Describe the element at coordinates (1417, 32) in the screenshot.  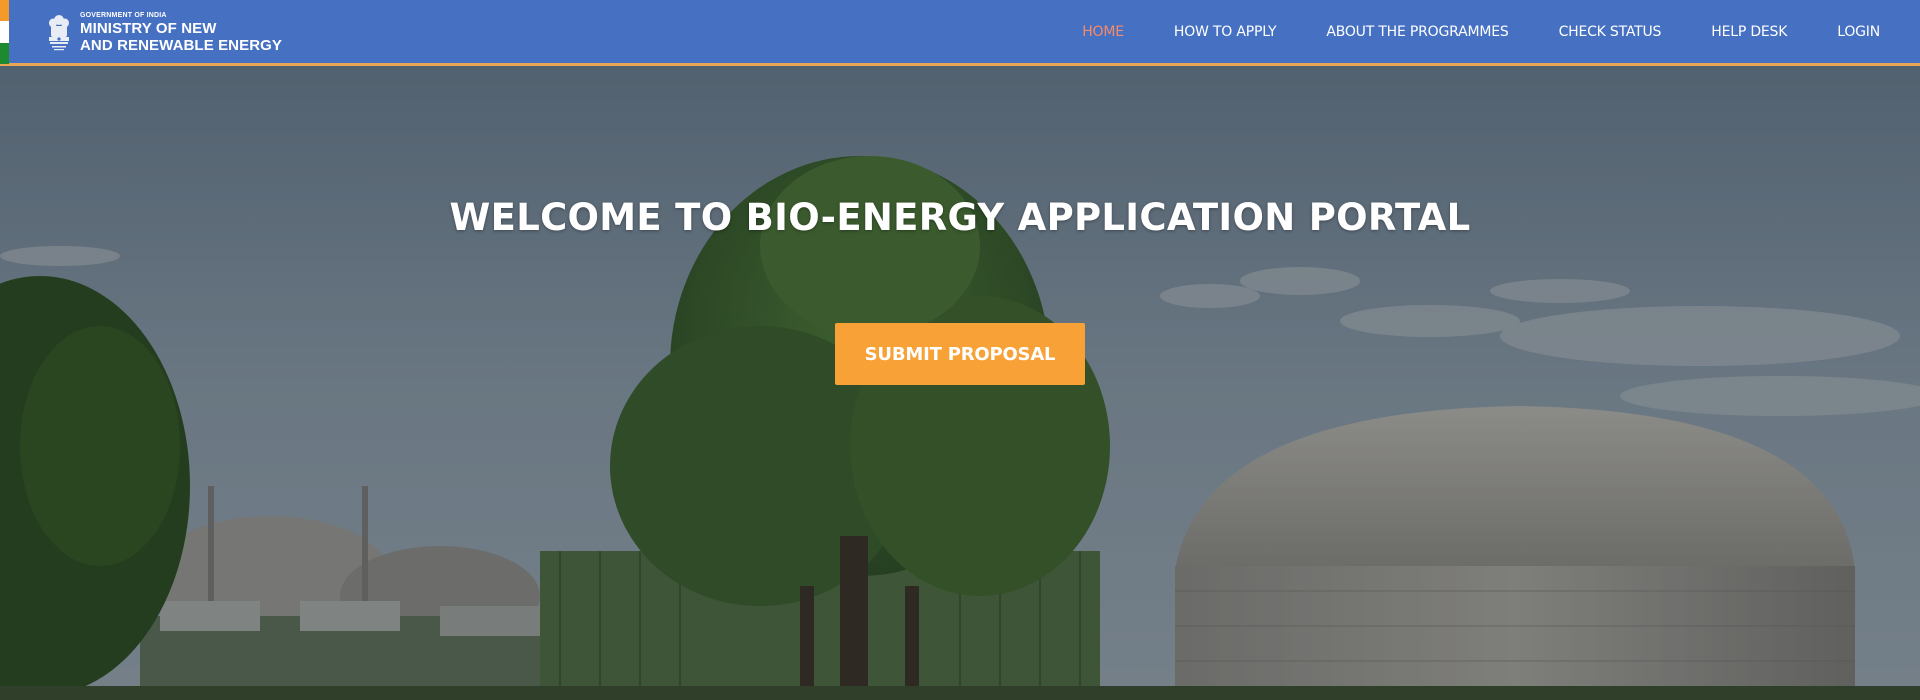
I see `nav-about-programmes: ABOUT THE PROGRAMMES` at that location.